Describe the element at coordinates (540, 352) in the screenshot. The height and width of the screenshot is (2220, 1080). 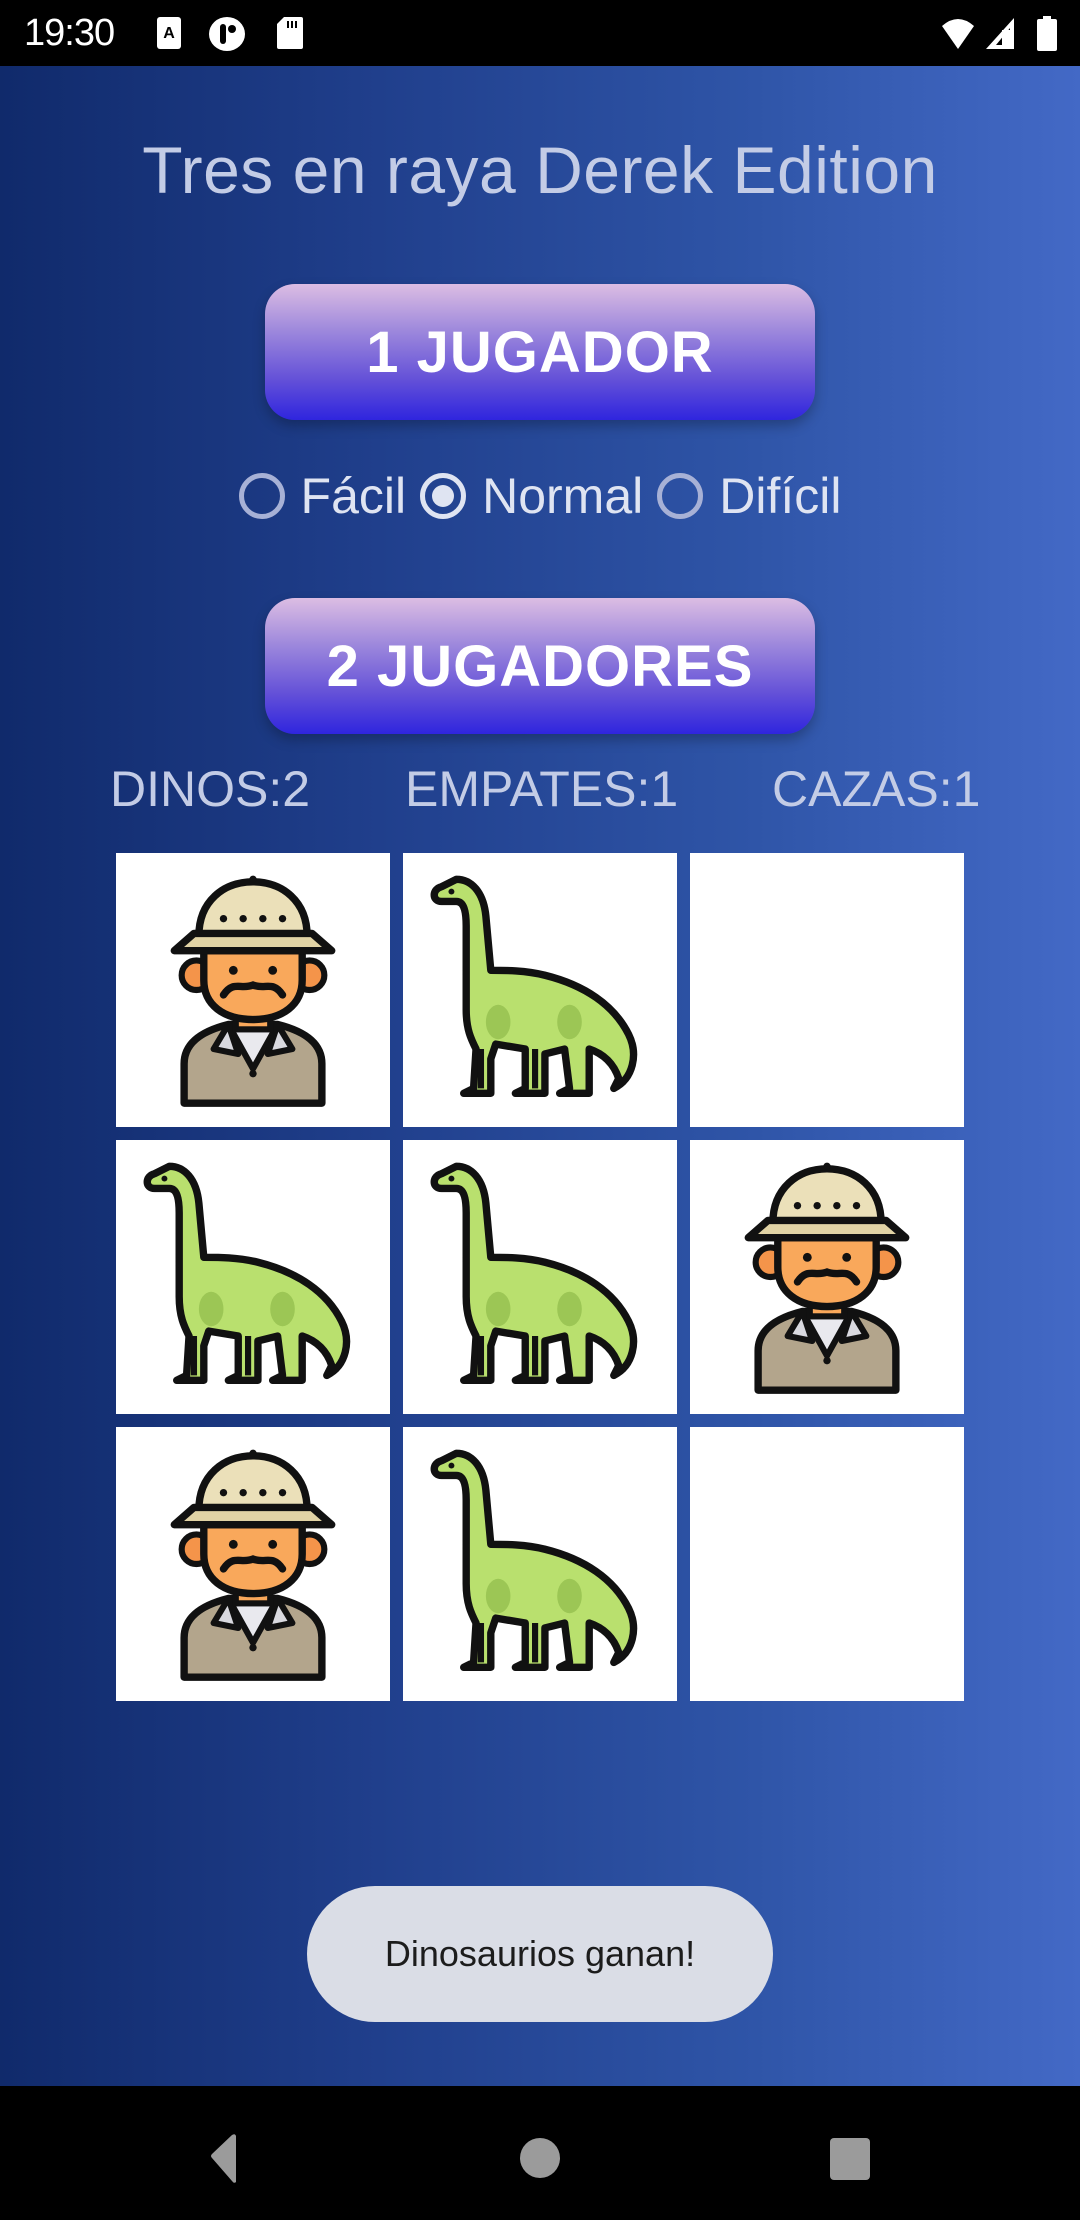
I see `one-player-button: 1 JUGADOR` at that location.